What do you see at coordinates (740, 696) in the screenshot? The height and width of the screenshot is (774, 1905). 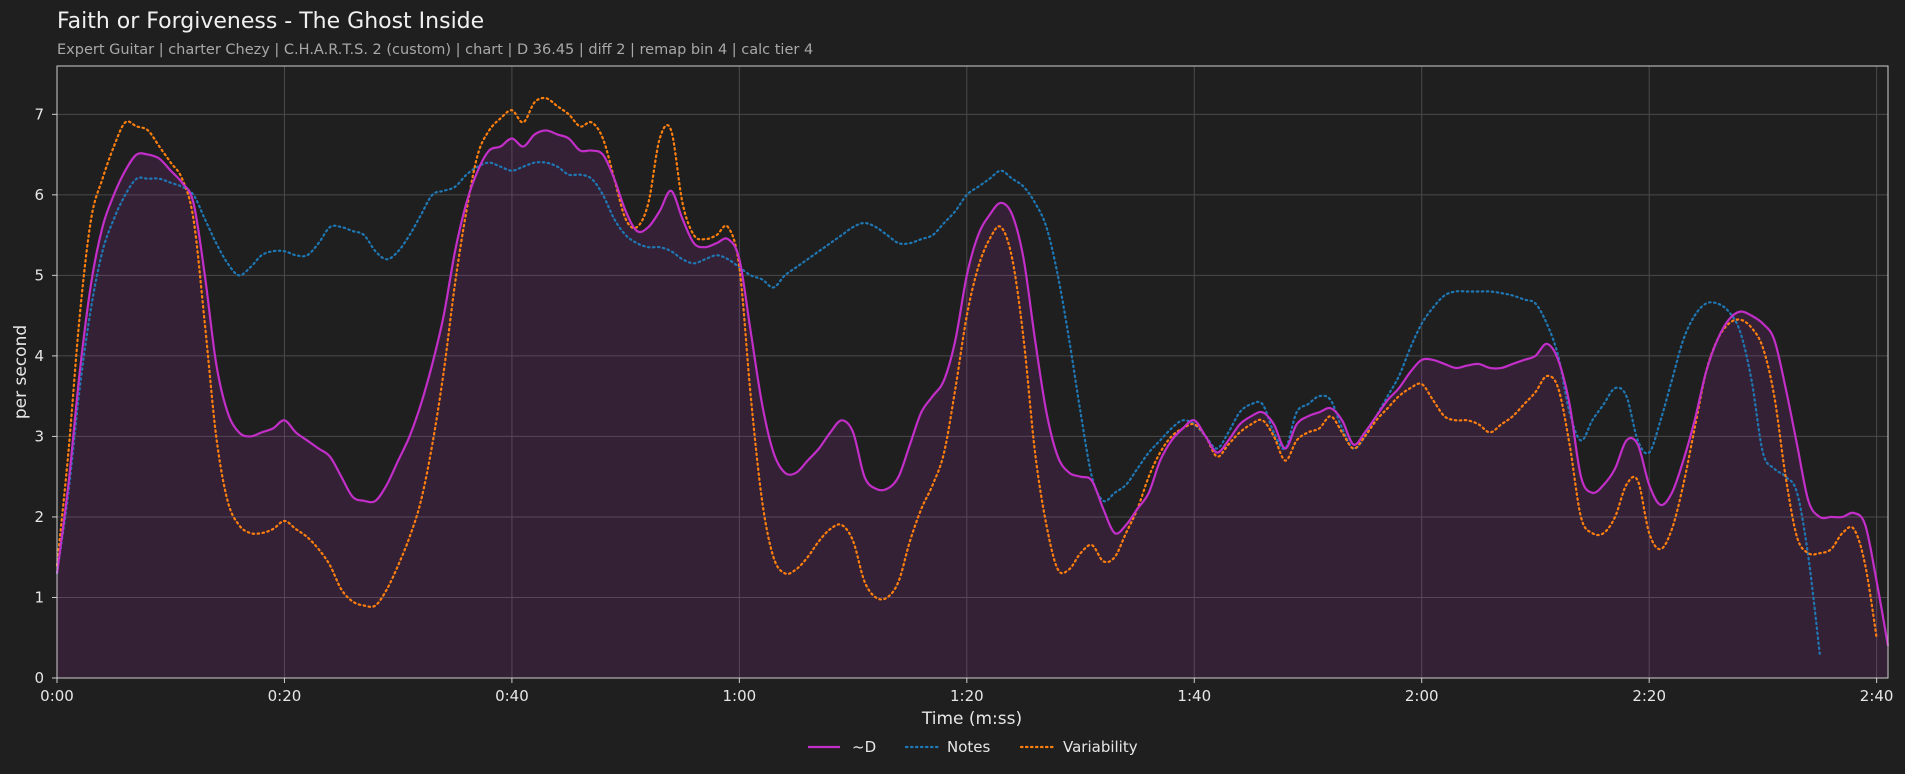 I see `x-tick-label: 1:00` at bounding box center [740, 696].